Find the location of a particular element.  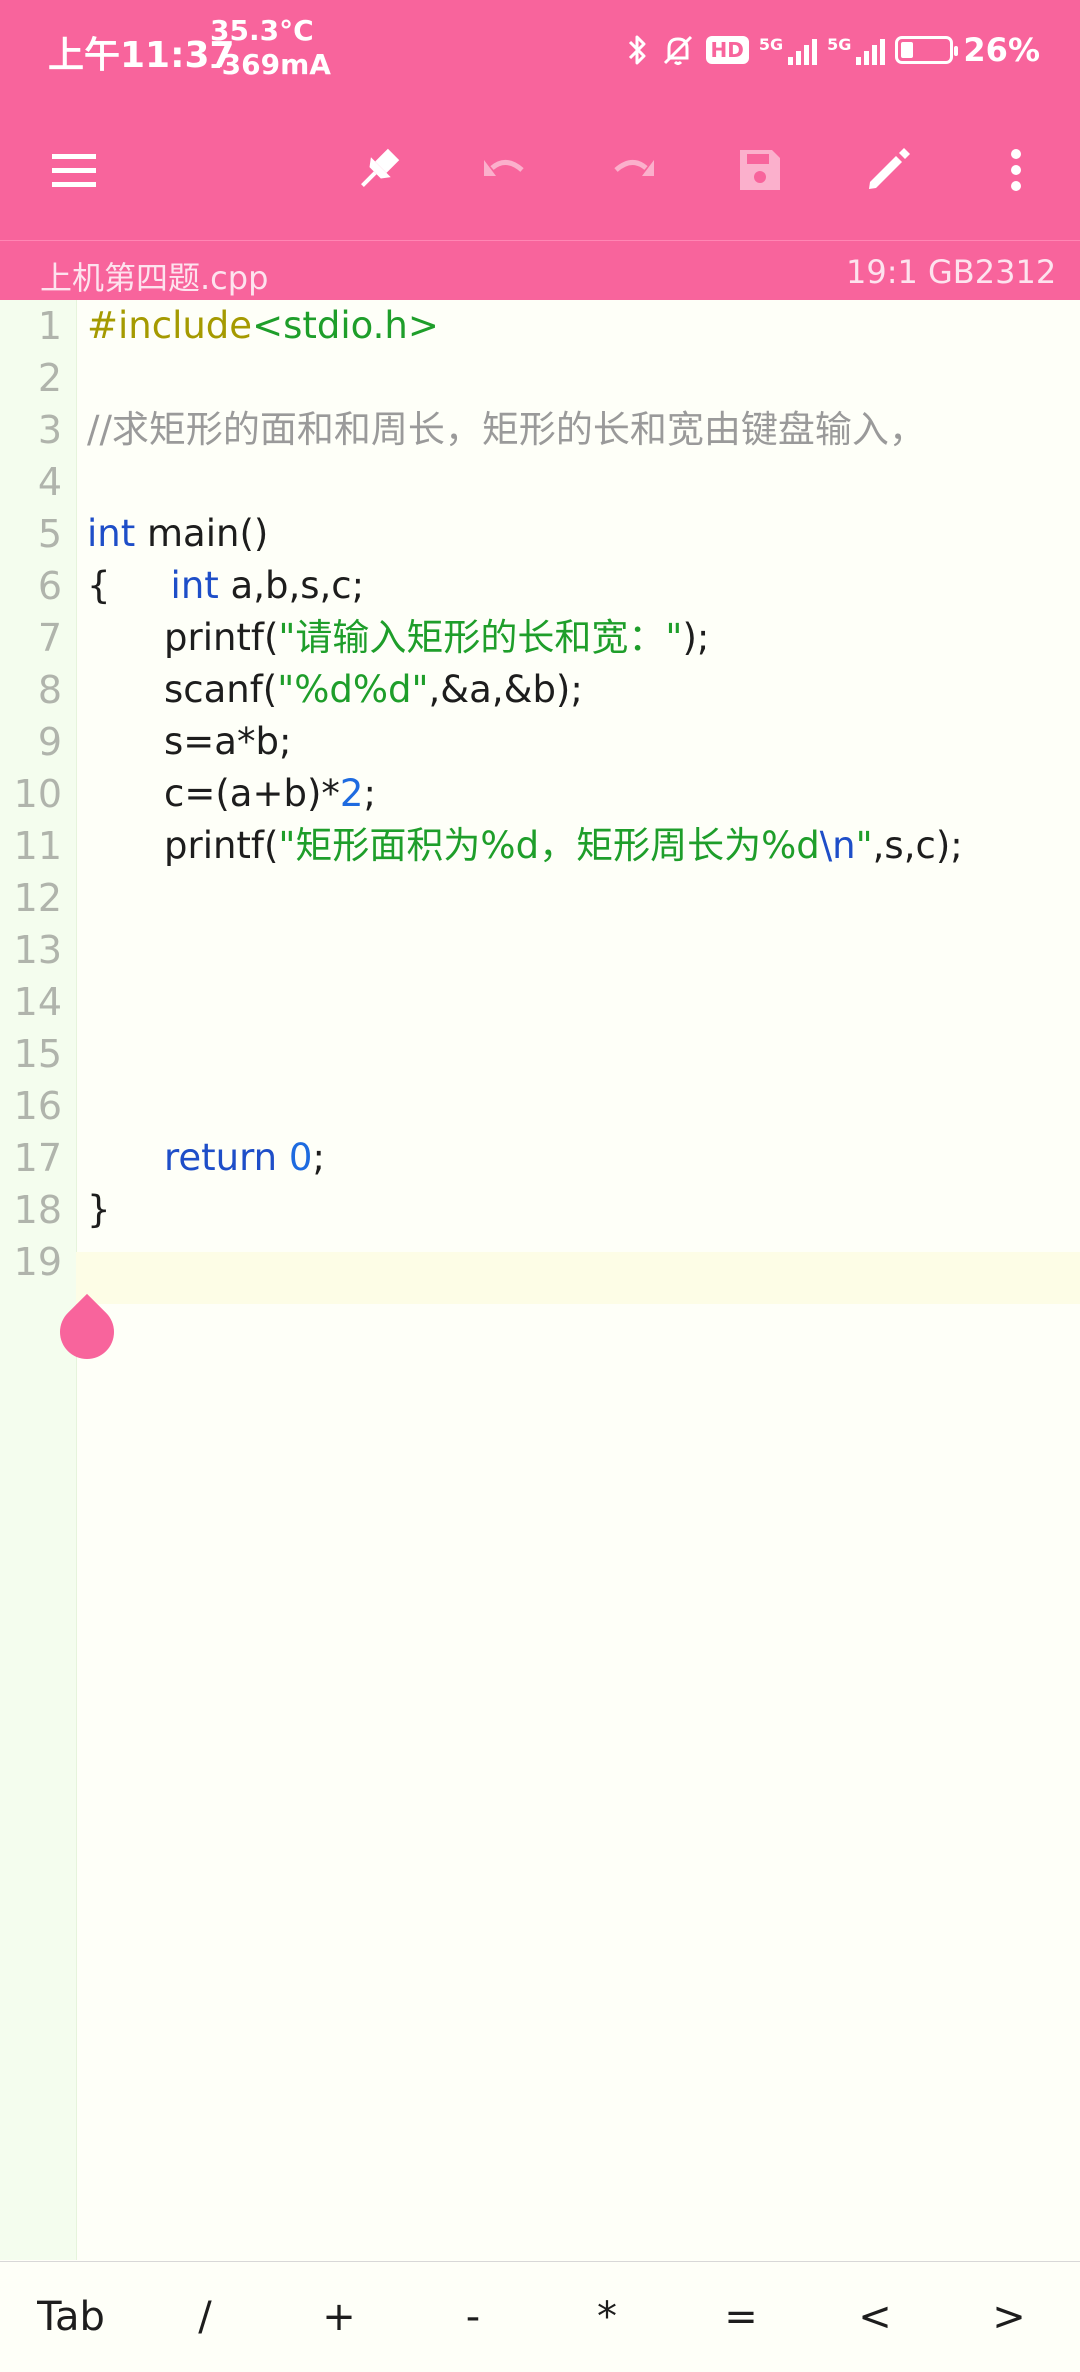

line-number: 8 is located at coordinates (49, 690).